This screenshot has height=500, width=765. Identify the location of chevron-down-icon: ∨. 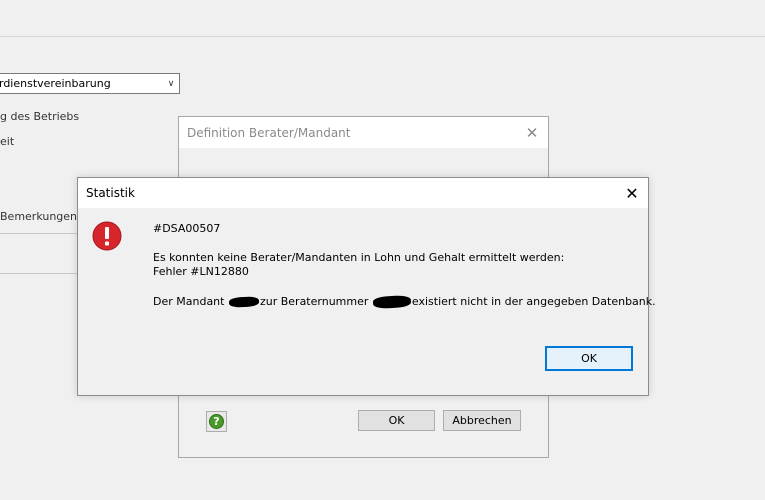
(171, 83).